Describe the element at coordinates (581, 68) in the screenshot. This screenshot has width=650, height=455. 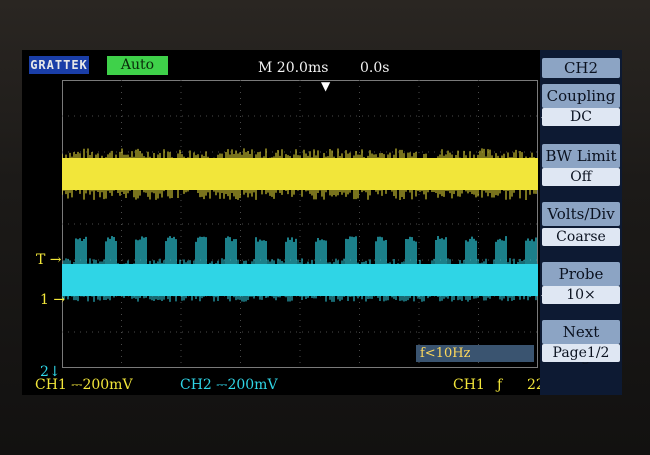
I see `menu-title: CH2` at that location.